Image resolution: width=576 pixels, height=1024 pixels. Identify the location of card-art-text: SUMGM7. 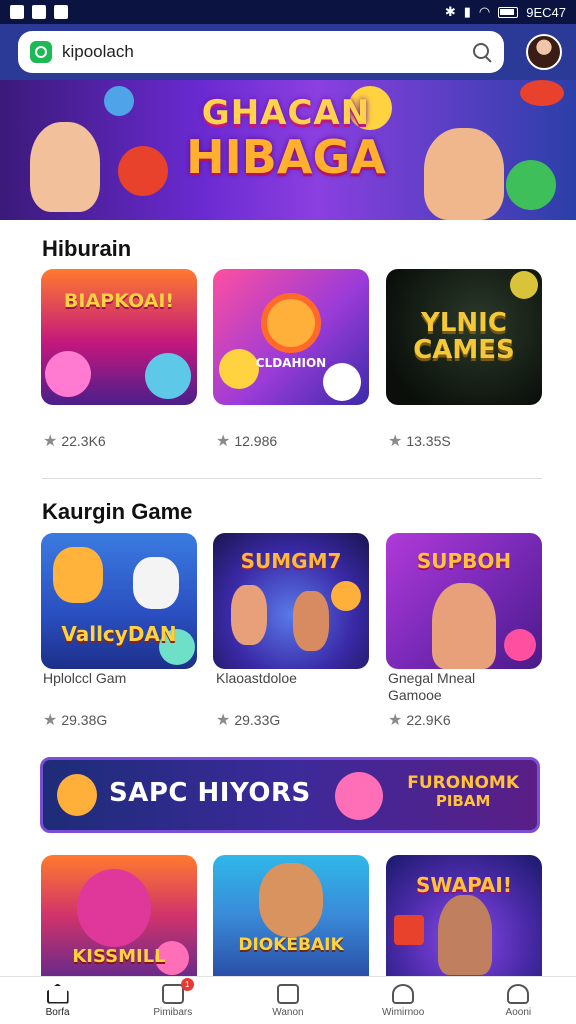
(291, 560).